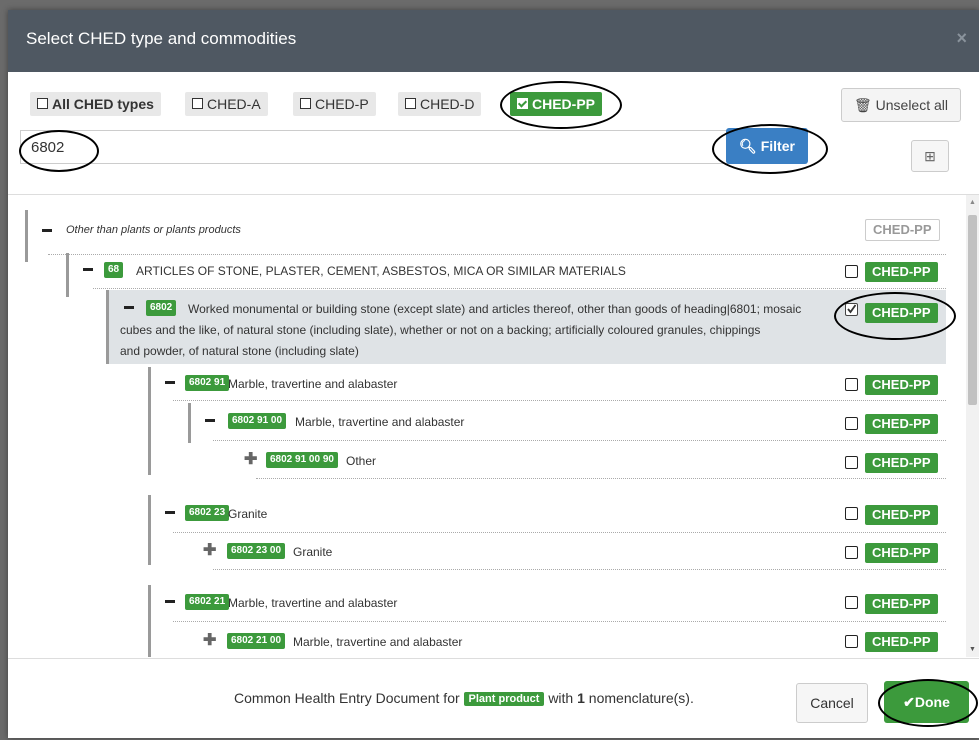 The image size is (979, 740). Describe the element at coordinates (930, 156) in the screenshot. I see `expand-all-button: ⊞` at that location.